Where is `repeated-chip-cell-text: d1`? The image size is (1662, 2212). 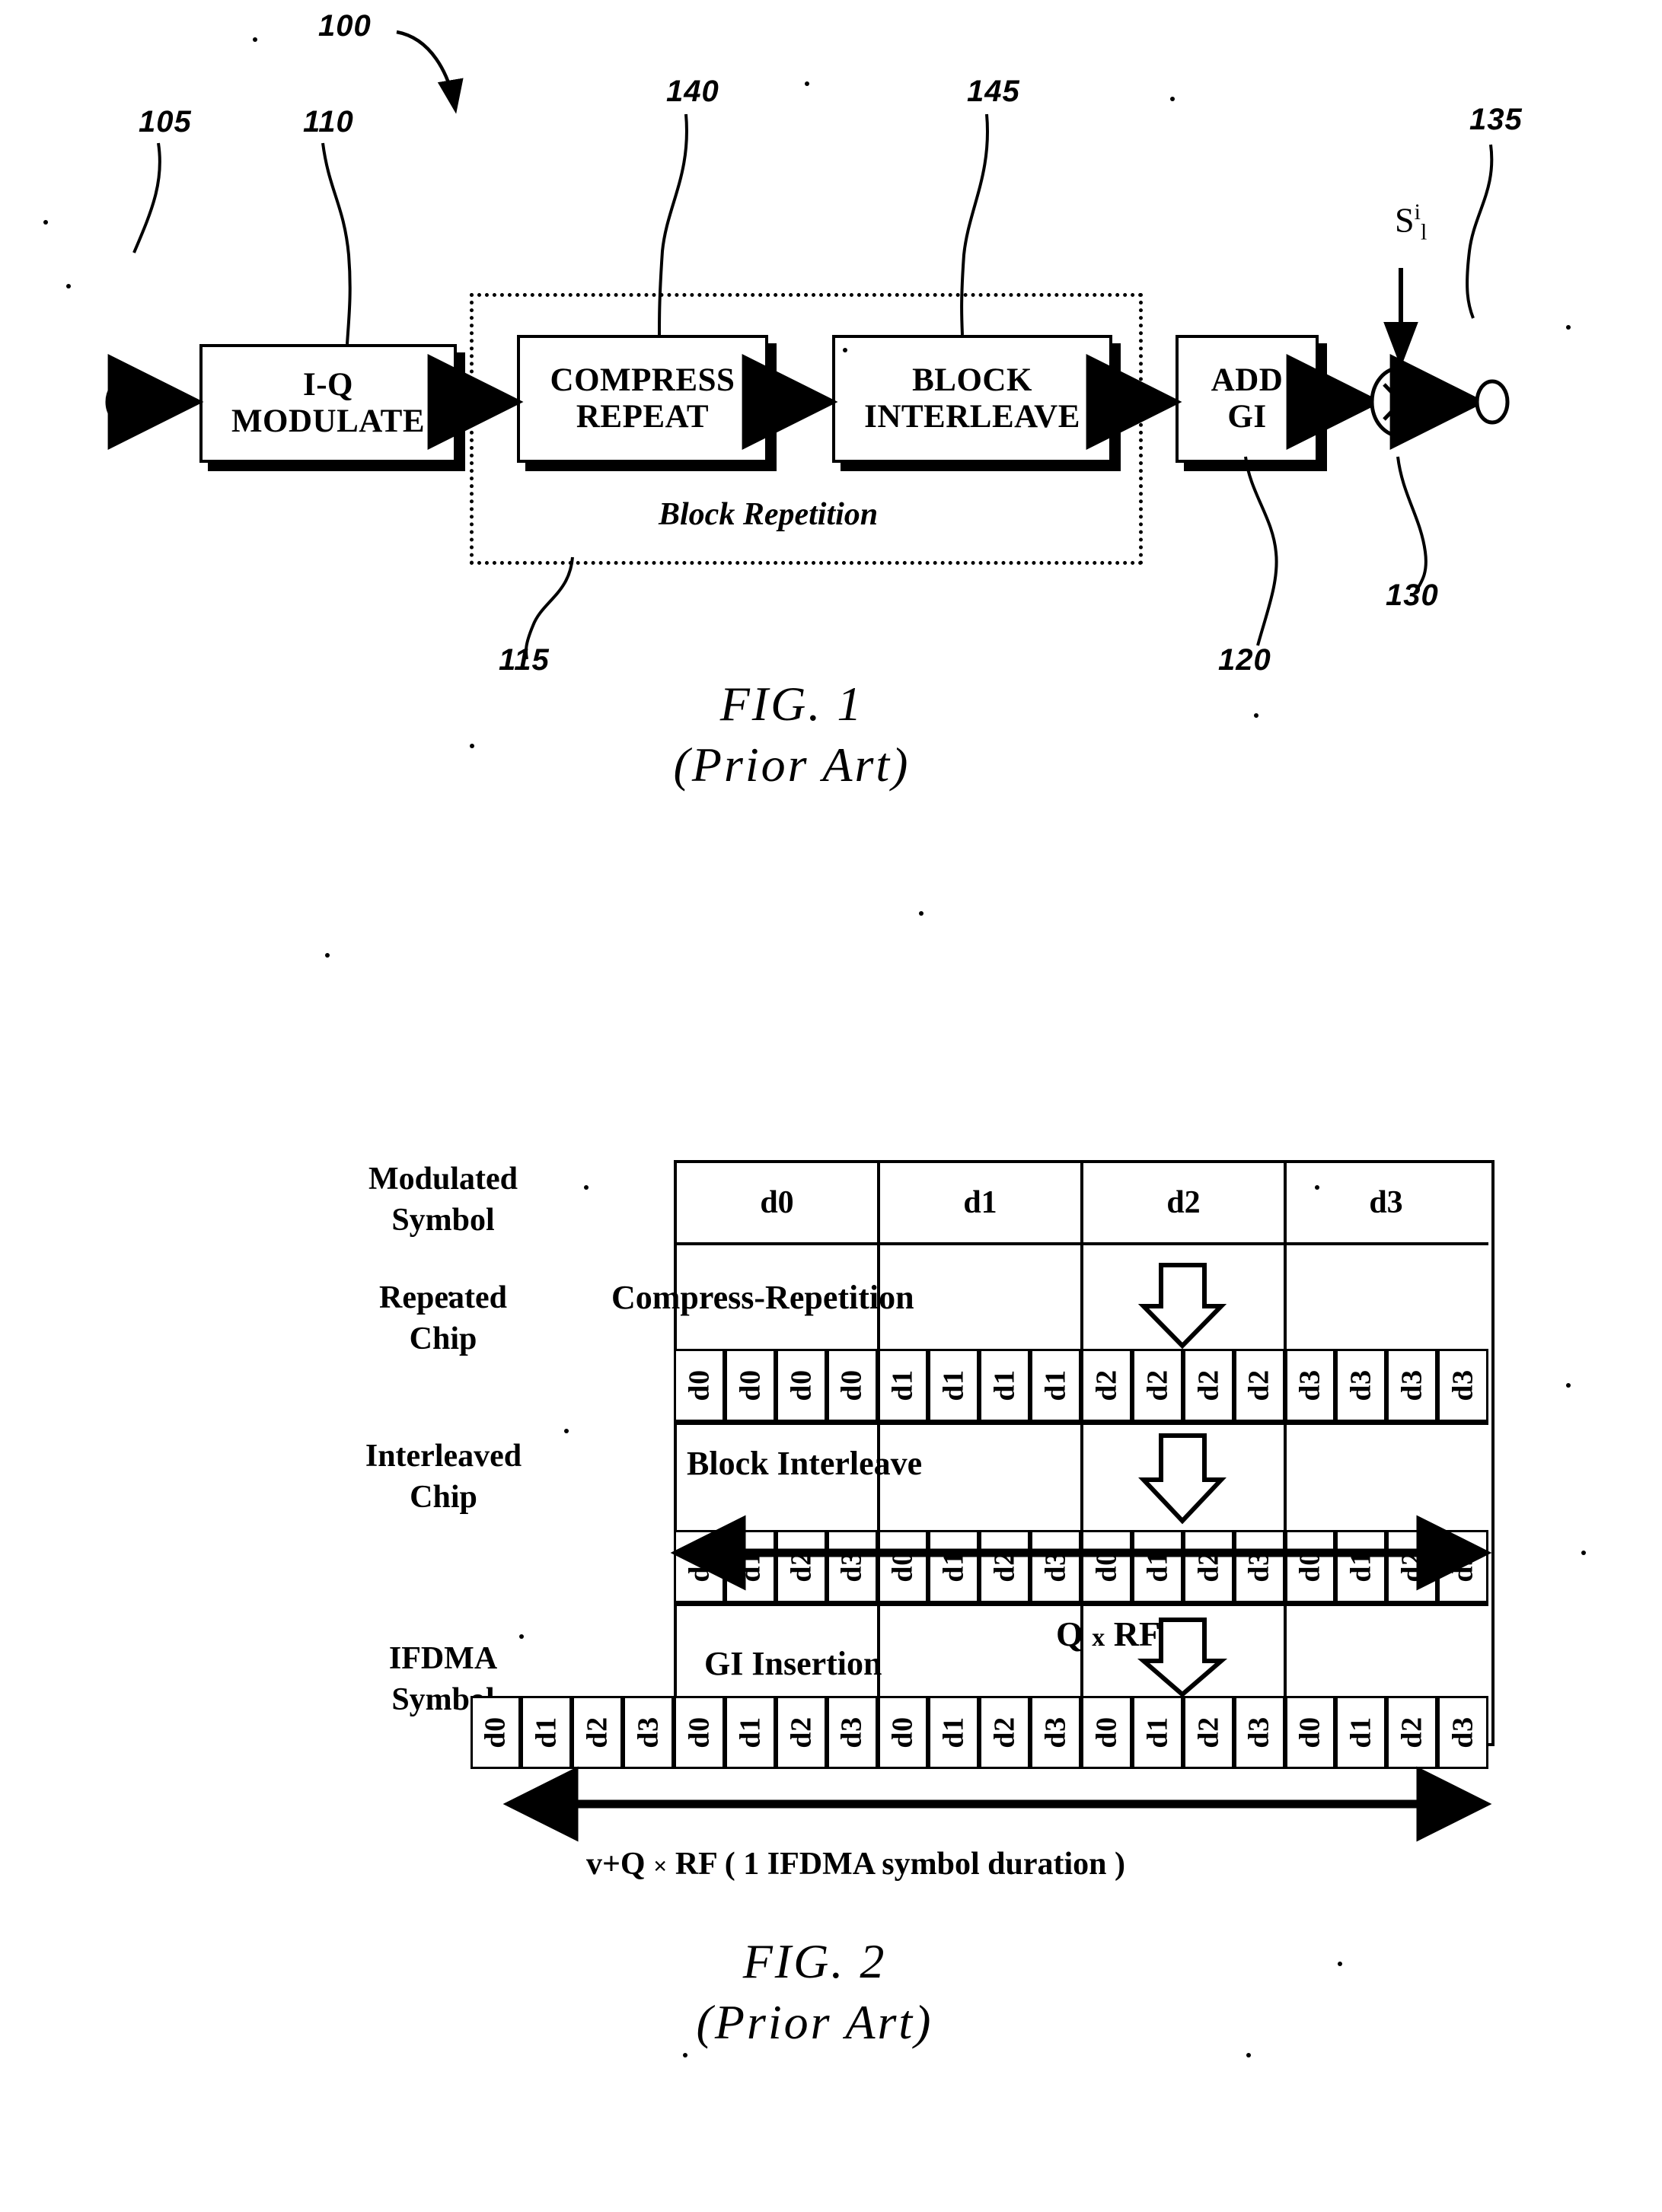 repeated-chip-cell-text: d1 is located at coordinates (953, 1385).